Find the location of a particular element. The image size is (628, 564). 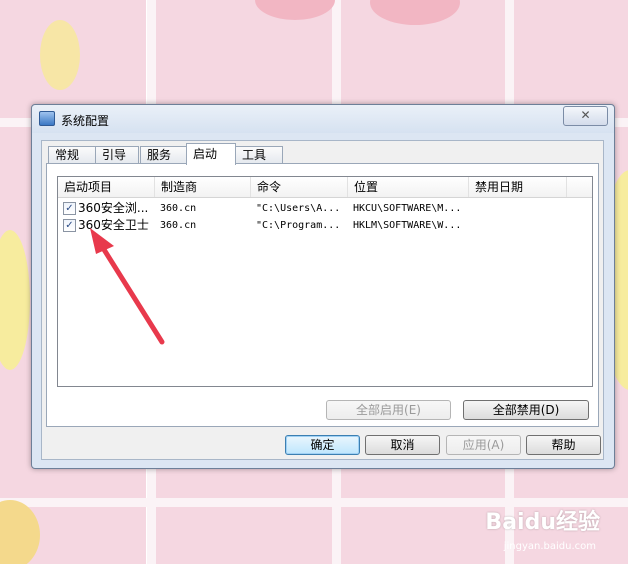

baidu-watermark: Baidu经验 is located at coordinates (542, 522).